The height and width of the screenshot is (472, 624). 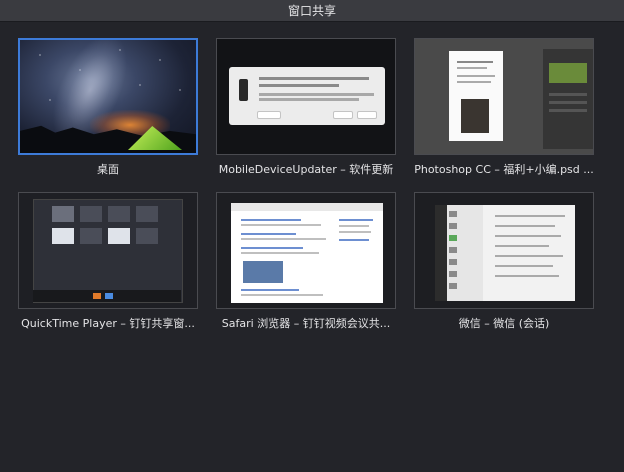 What do you see at coordinates (306, 169) in the screenshot?
I see `window-caption: MobileDeviceUpdater – 软件更新` at bounding box center [306, 169].